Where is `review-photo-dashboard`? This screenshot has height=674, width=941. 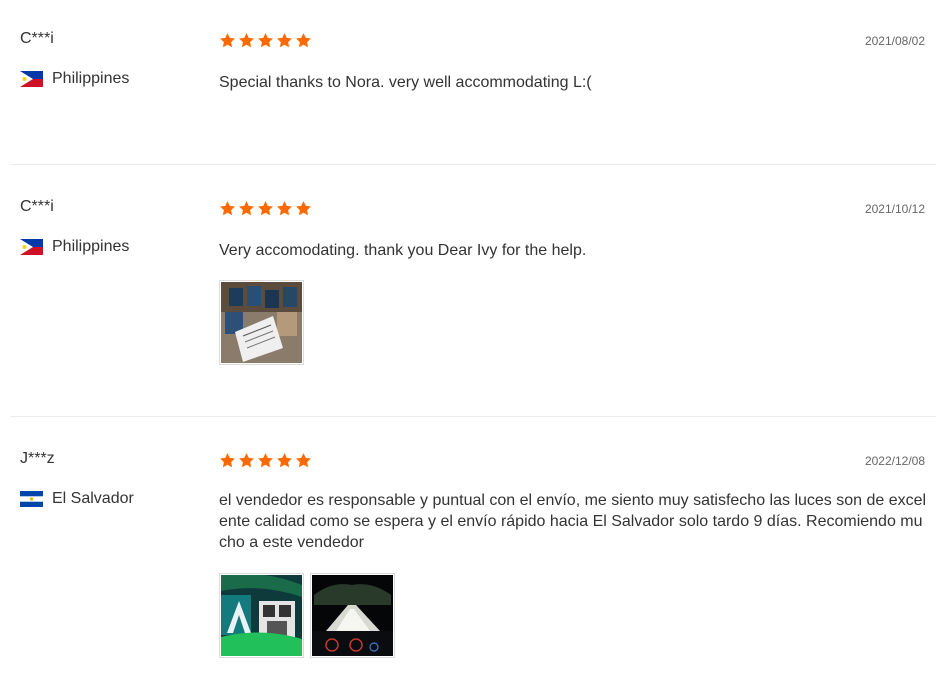
review-photo-dashboard is located at coordinates (261, 615).